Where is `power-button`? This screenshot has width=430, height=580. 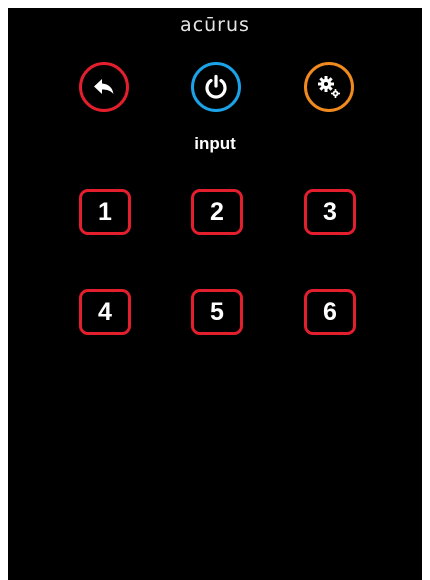
power-button is located at coordinates (216, 87).